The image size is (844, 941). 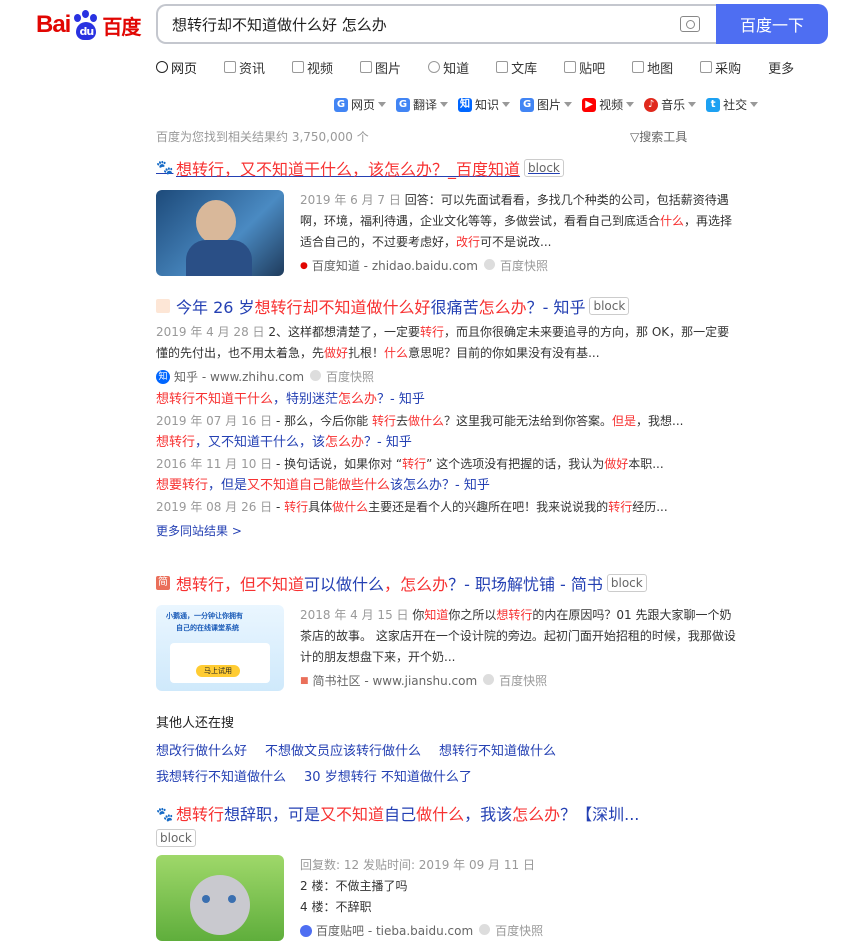 I want to click on tab-news: 资讯, so click(x=244, y=67).